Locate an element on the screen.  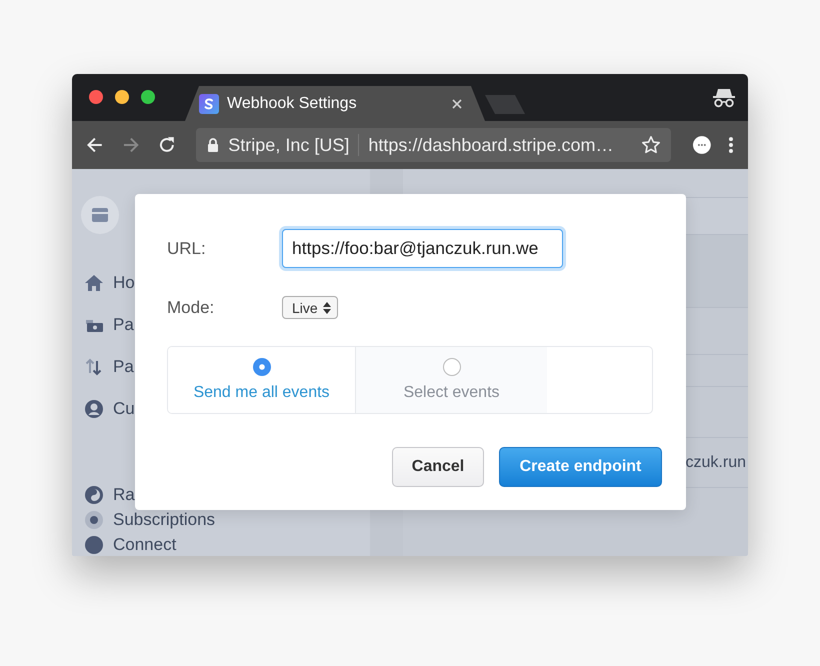
mode-label: Mode: is located at coordinates (191, 308).